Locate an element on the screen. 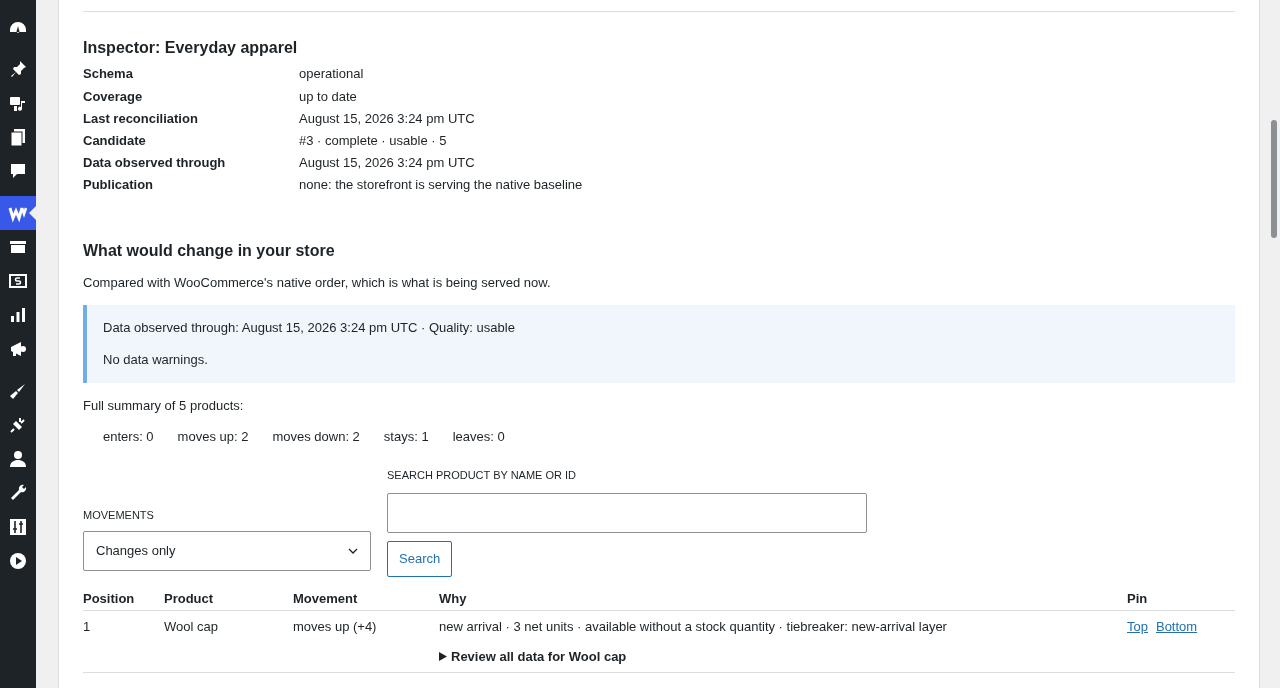 Image resolution: width=1280 pixels, height=688 pixels. dollar-bill-icon is located at coordinates (18, 281).